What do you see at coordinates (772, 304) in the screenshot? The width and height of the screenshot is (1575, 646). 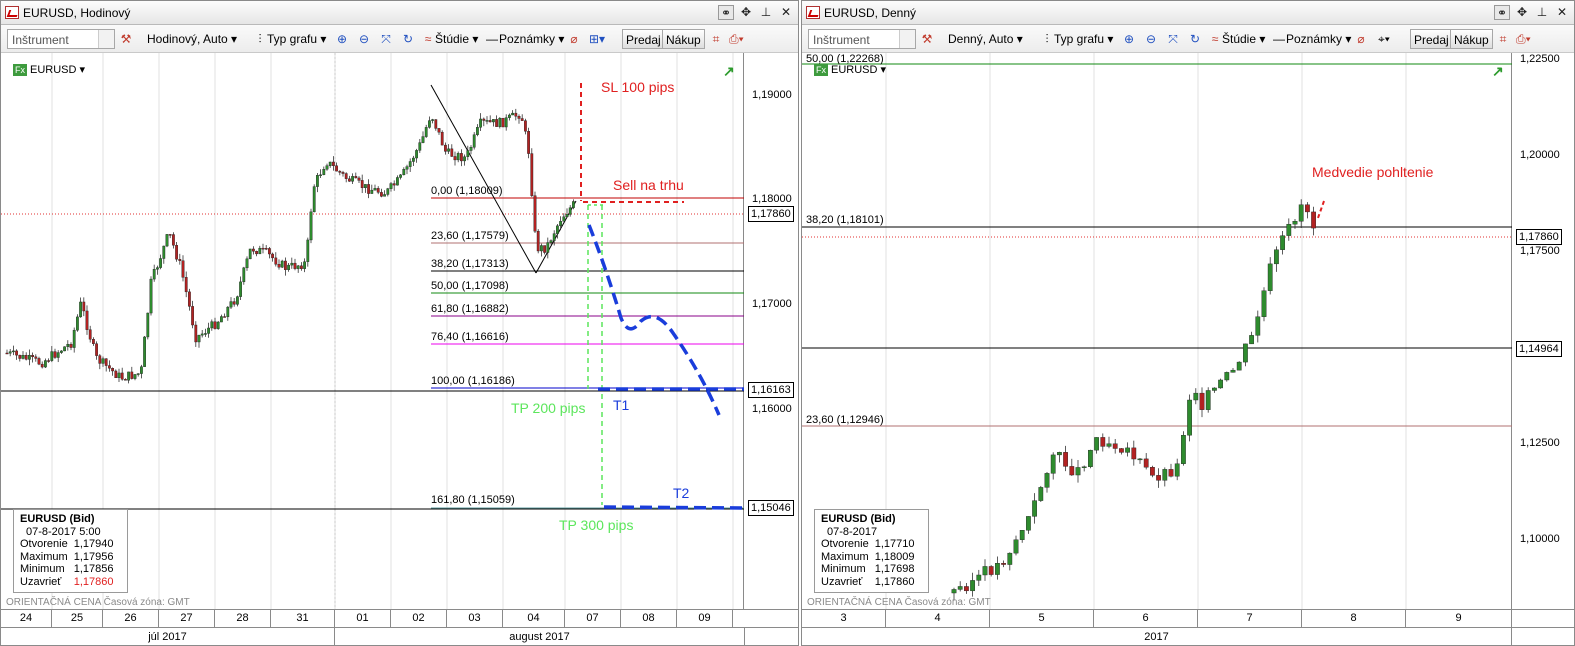 I see `price-tick-label: 1,17000` at bounding box center [772, 304].